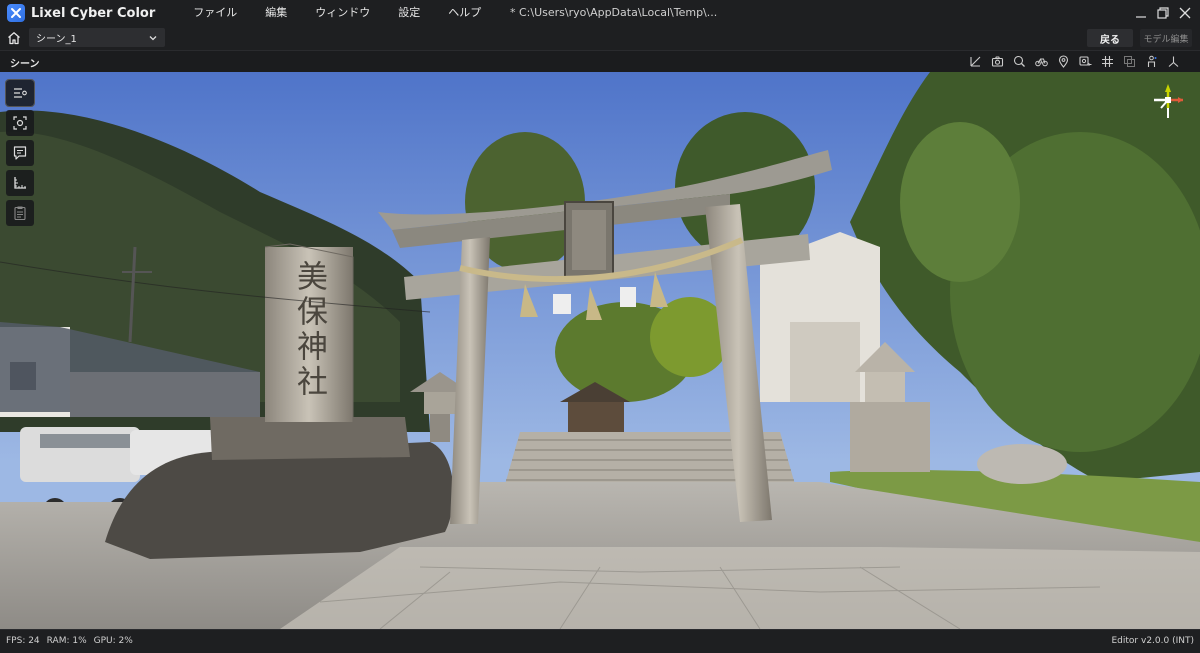  What do you see at coordinates (1085, 61) in the screenshot?
I see `screenshot-8k-icon` at bounding box center [1085, 61].